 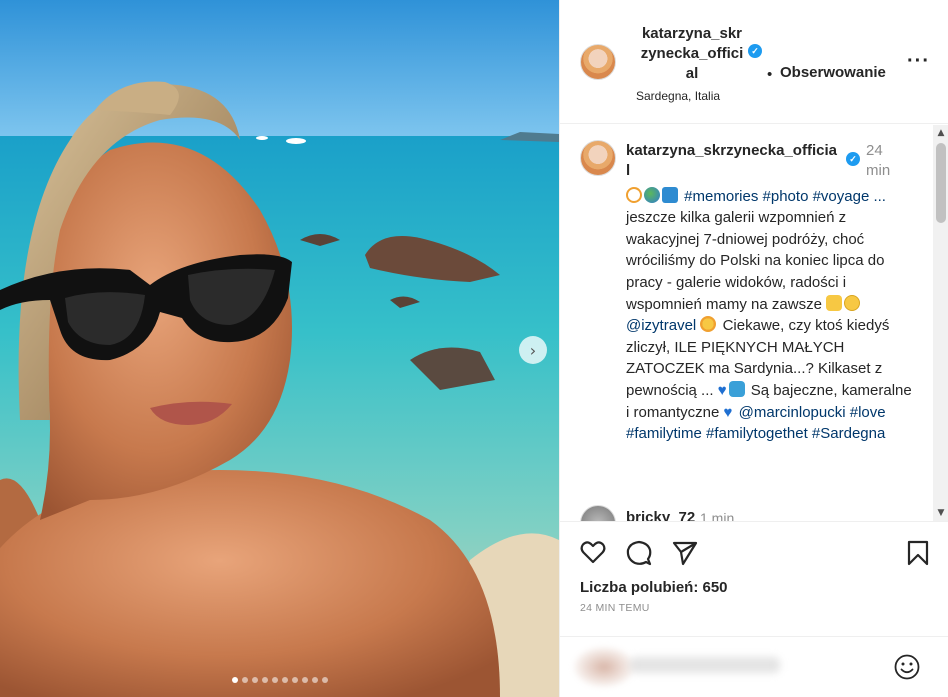 I want to click on author-avatar, so click(x=598, y=62).